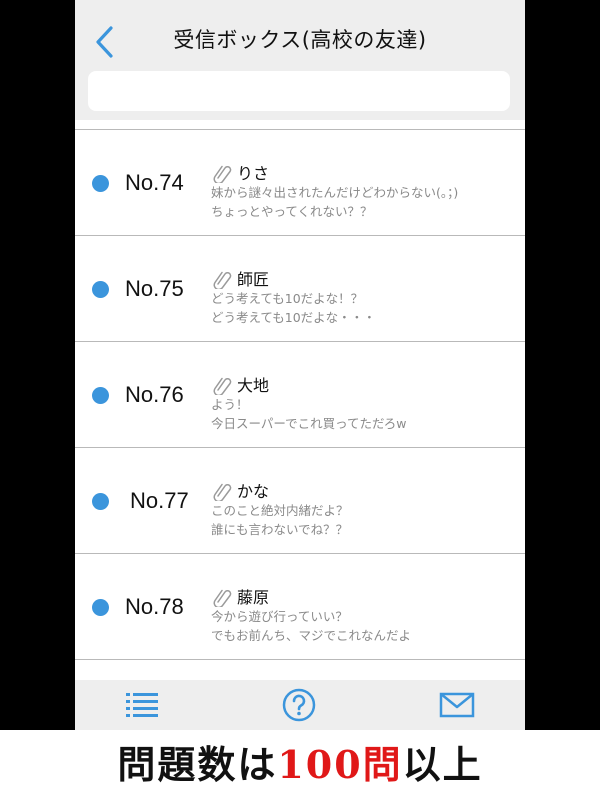  I want to click on tab-mail, so click(457, 705).